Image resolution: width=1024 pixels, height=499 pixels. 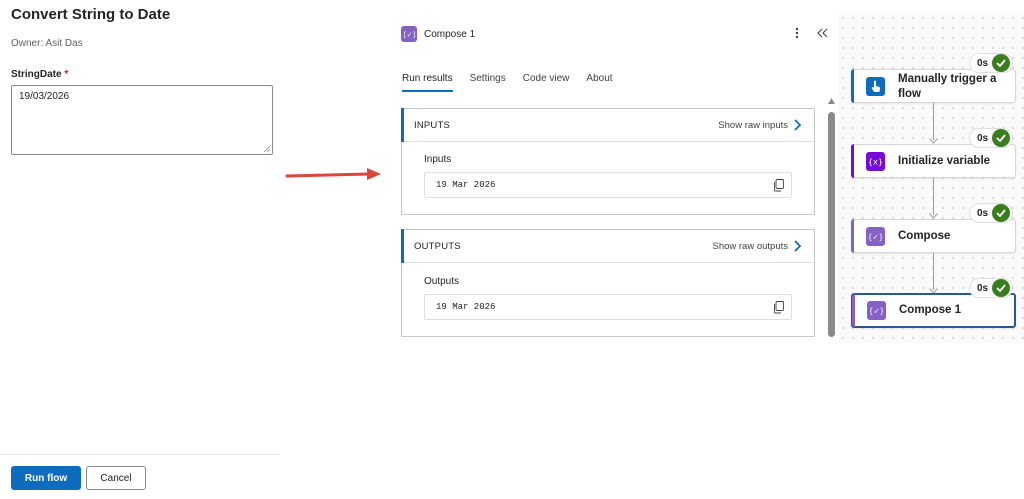 What do you see at coordinates (437, 246) in the screenshot?
I see `outputs-header-label: OUTPUTS` at bounding box center [437, 246].